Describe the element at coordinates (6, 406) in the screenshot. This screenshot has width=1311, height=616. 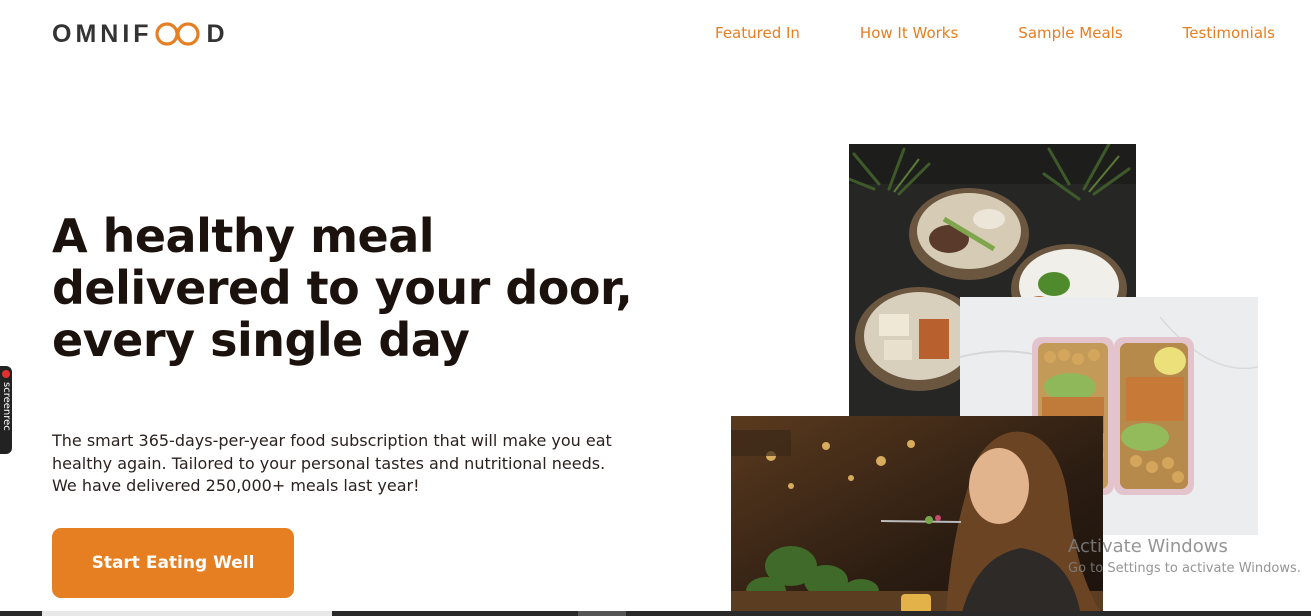
I see `screenrec-label: screenrec` at that location.